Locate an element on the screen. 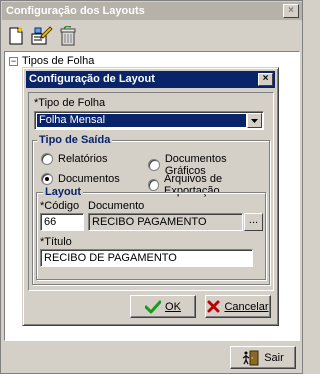 This screenshot has height=374, width=320. sair-label: Sair is located at coordinates (274, 357).